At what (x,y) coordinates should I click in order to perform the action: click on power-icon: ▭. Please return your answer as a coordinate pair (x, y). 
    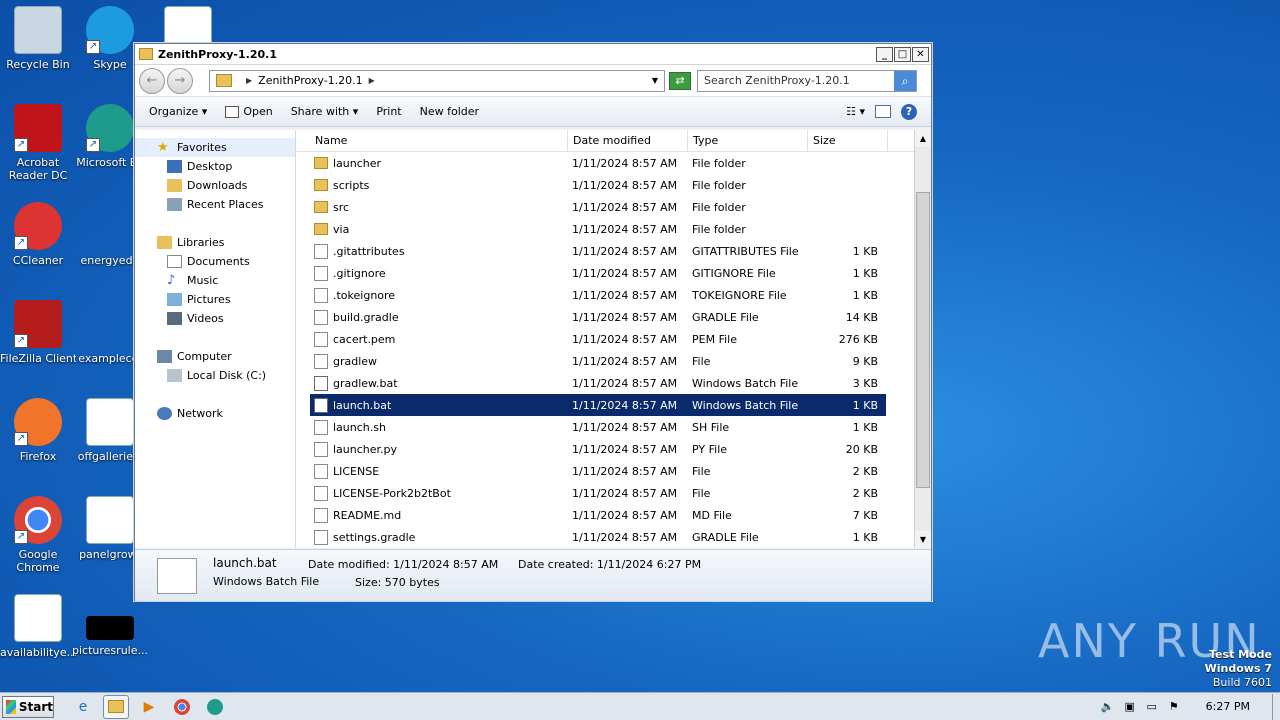
    Looking at the image, I should click on (1152, 706).